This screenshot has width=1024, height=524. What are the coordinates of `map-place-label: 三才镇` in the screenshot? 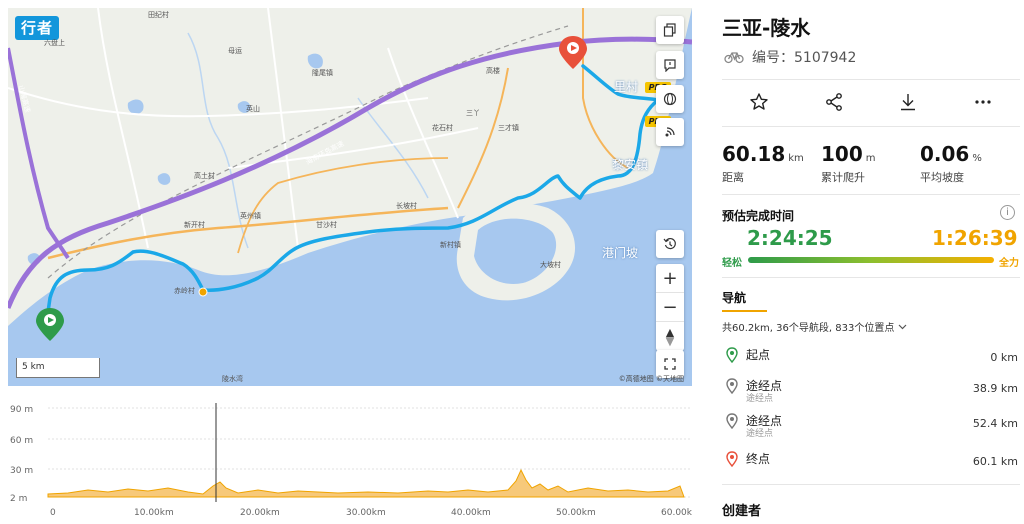 It's located at (508, 128).